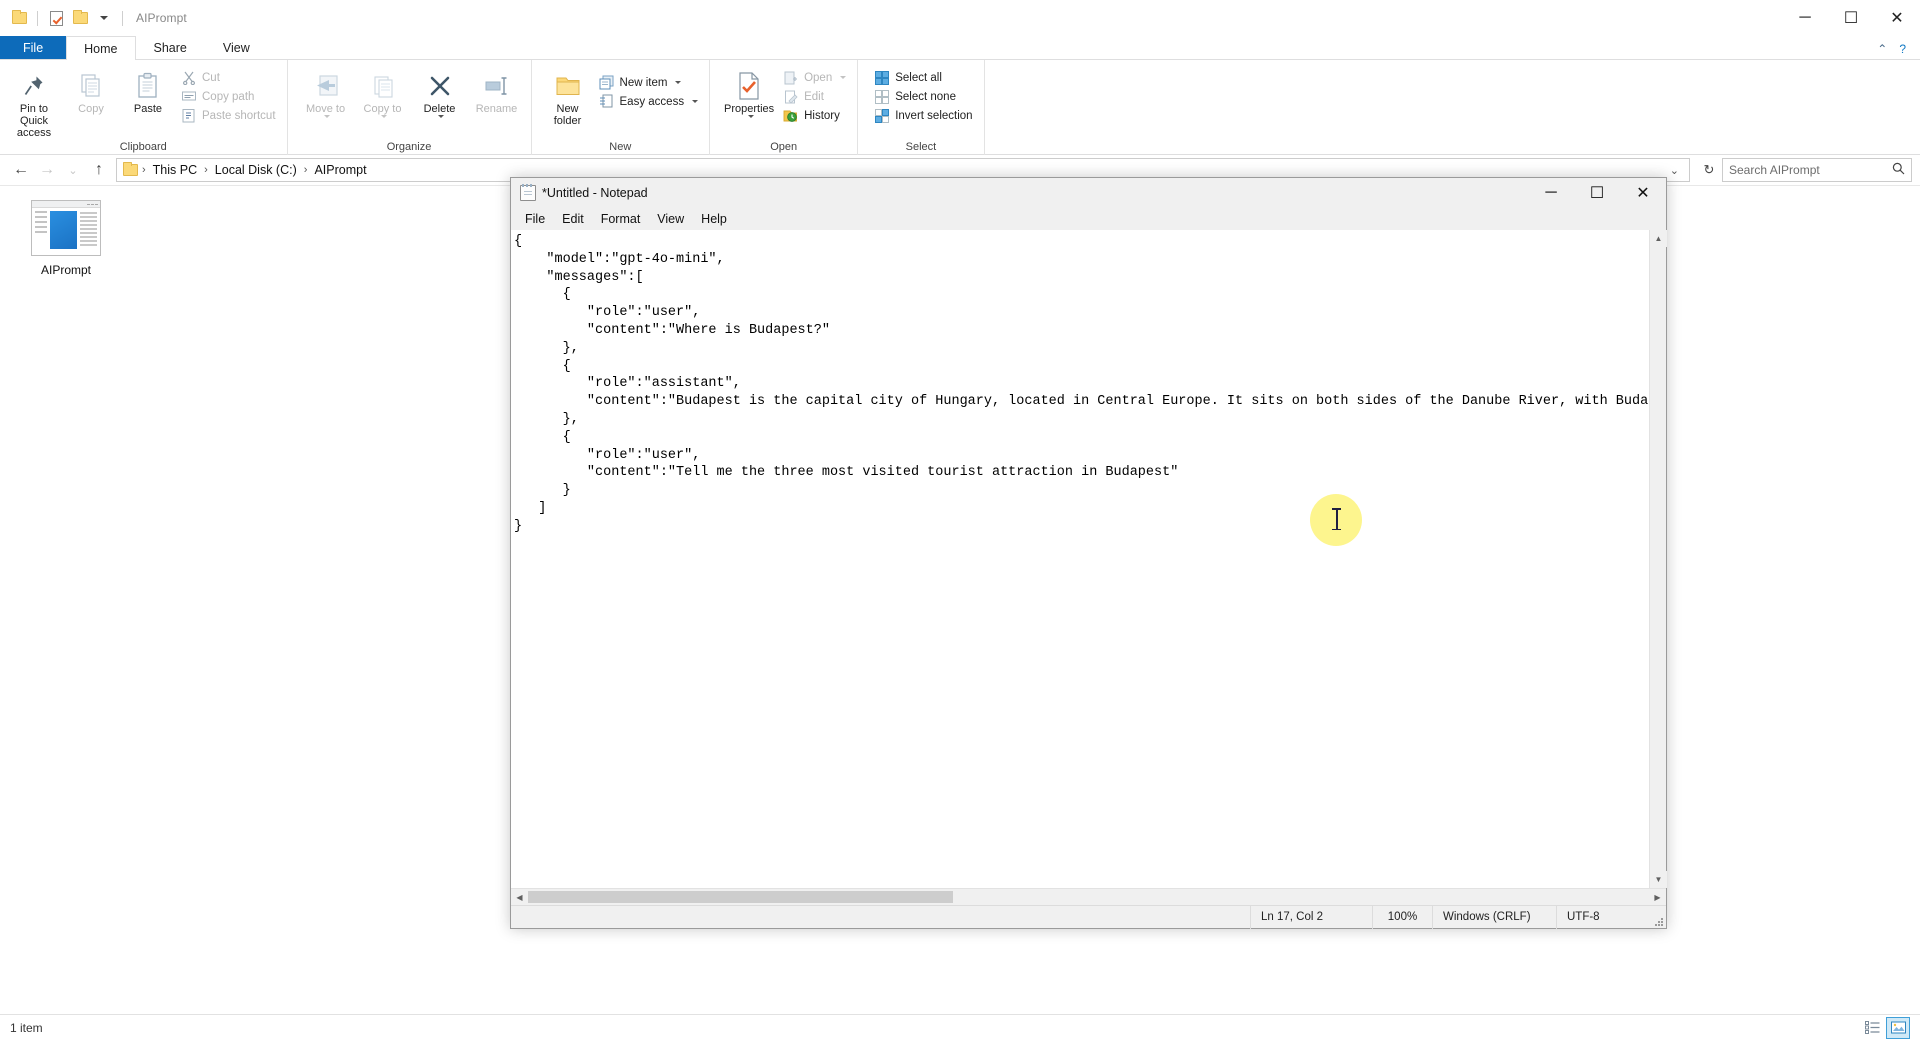 The width and height of the screenshot is (1920, 1040). What do you see at coordinates (188, 77) in the screenshot?
I see `scissors-icon` at bounding box center [188, 77].